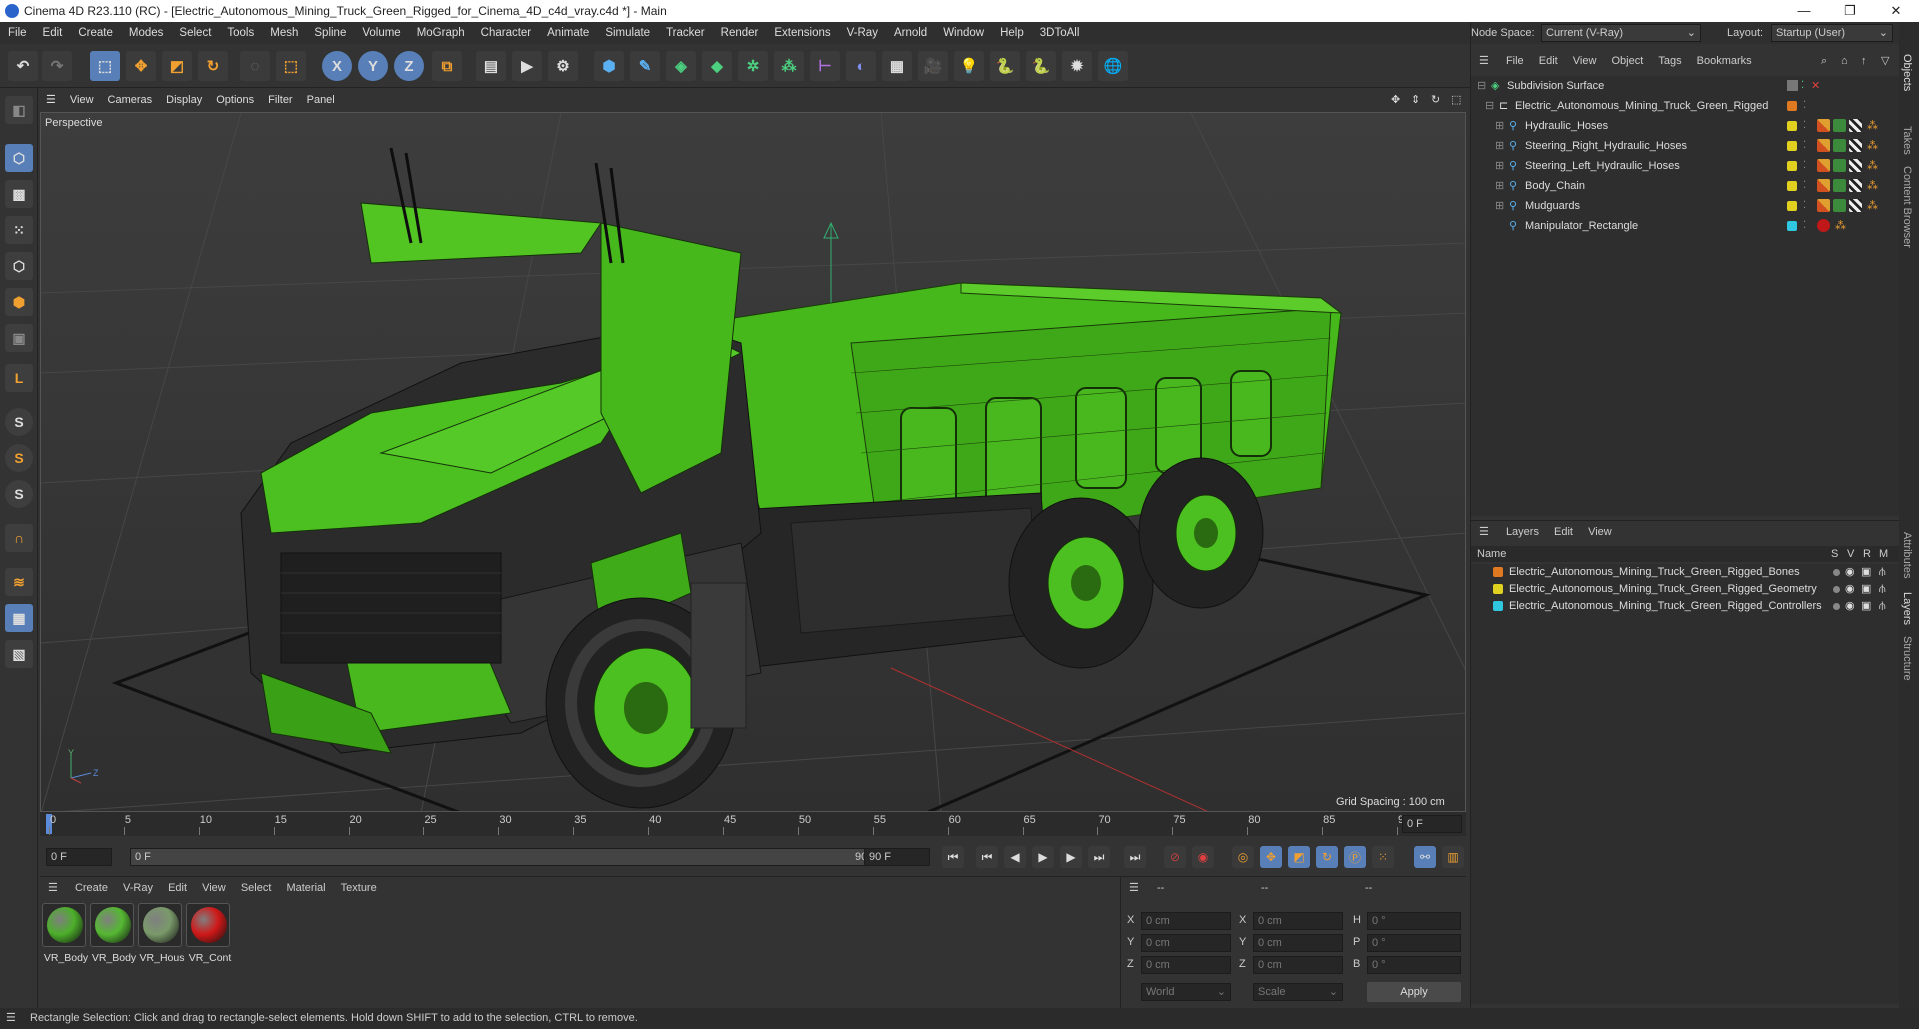 Image resolution: width=1919 pixels, height=1029 pixels. Describe the element at coordinates (19, 654) in the screenshot. I see `locked-workplane-button: ▧` at that location.